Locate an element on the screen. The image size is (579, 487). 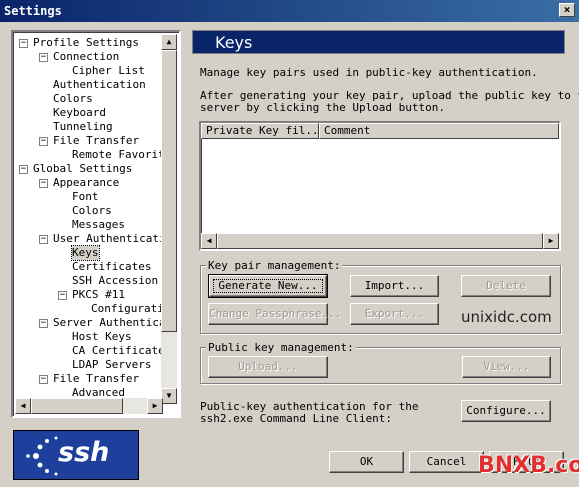
tree-horizontal-scrollbar: ◀ ▶ is located at coordinates (89, 406).